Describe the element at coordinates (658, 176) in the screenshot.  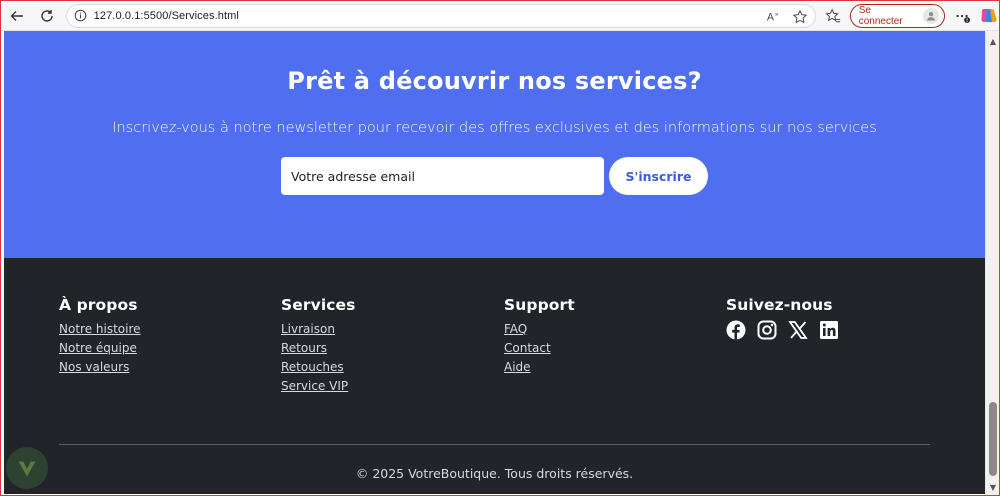
I see `subscribe-button: S'inscrire` at that location.